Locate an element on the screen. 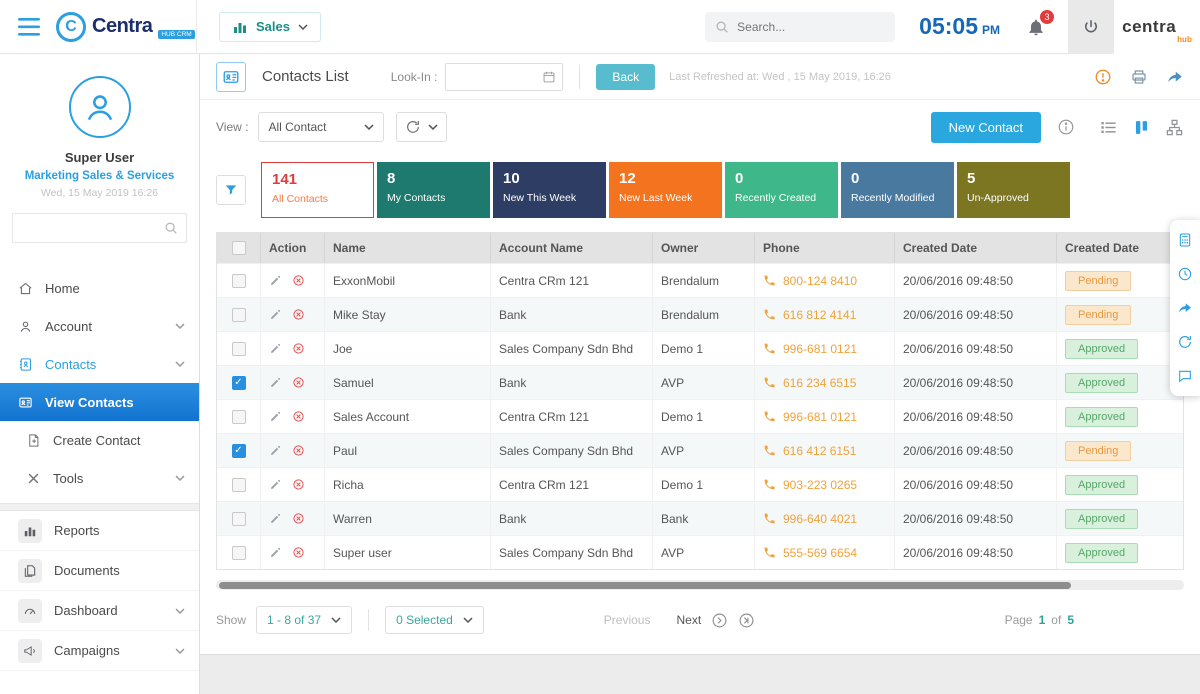 This screenshot has width=1200, height=694. calculator-icon is located at coordinates (1185, 240).